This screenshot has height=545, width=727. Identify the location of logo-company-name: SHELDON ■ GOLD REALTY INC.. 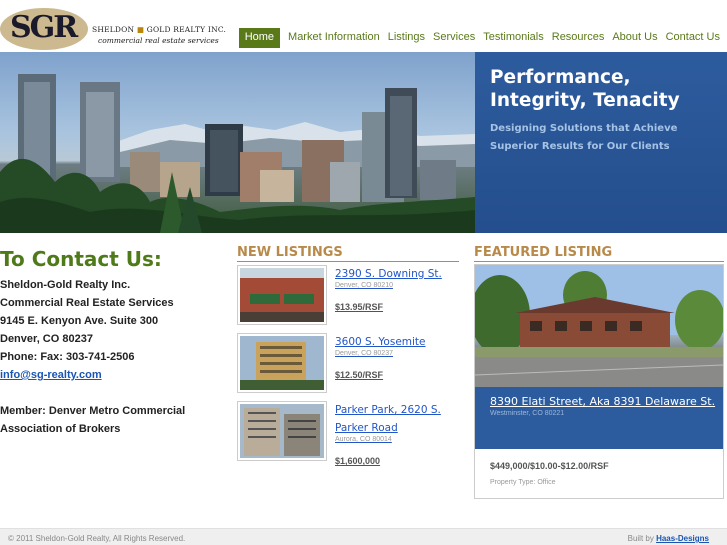
(159, 29).